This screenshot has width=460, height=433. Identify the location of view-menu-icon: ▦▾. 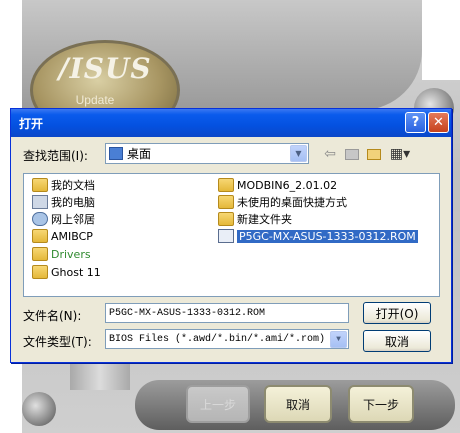
(400, 154).